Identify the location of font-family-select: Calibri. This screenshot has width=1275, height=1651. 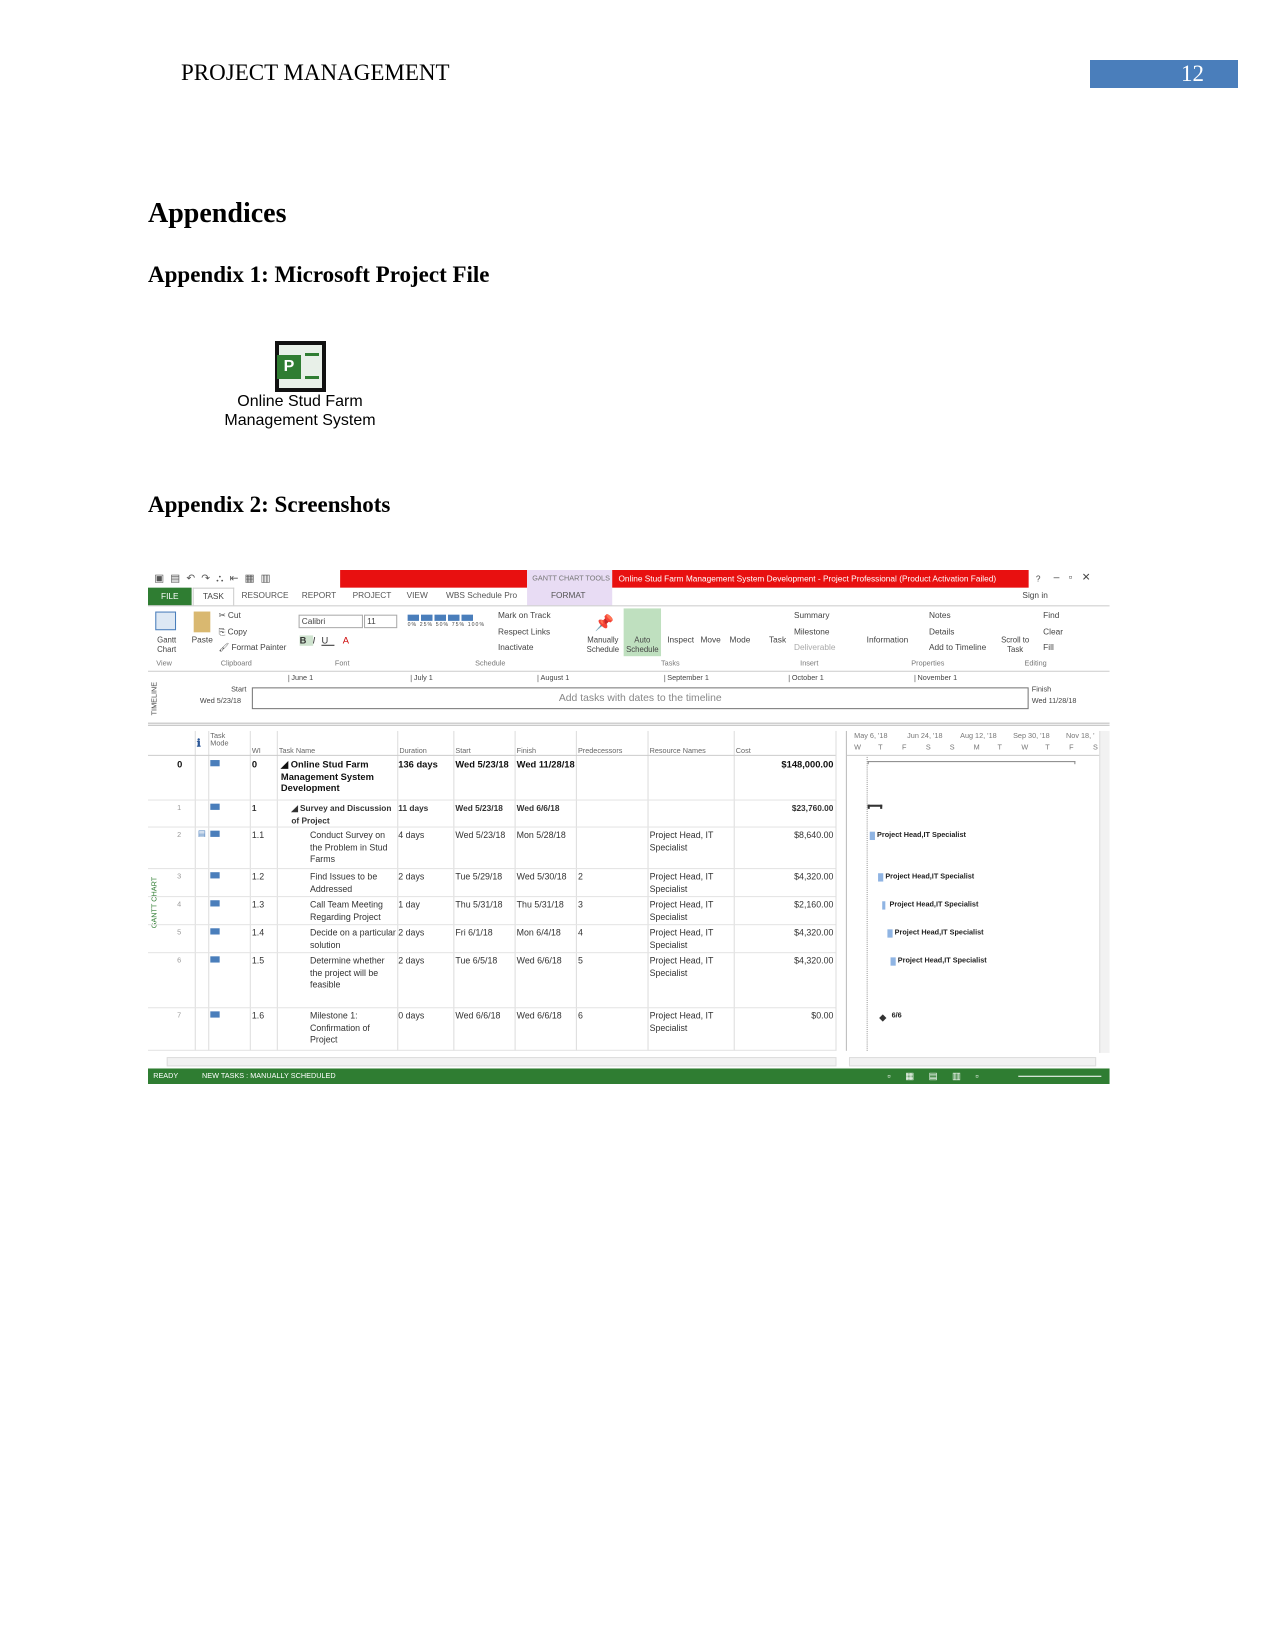
(330, 621).